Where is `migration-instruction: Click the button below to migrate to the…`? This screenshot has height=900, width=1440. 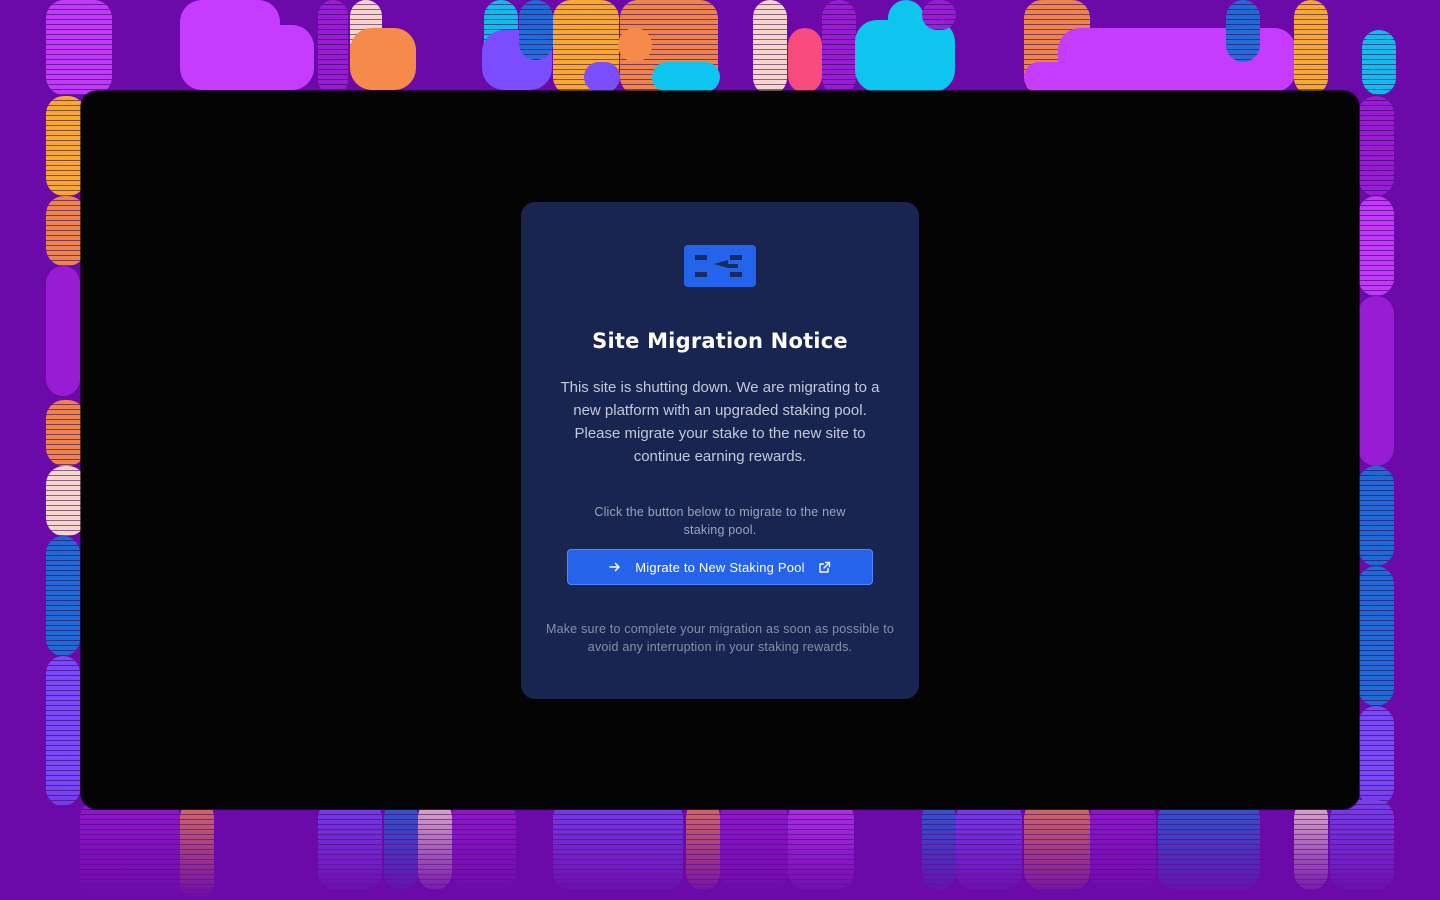
migration-instruction: Click the button below to migrate to the… is located at coordinates (720, 521).